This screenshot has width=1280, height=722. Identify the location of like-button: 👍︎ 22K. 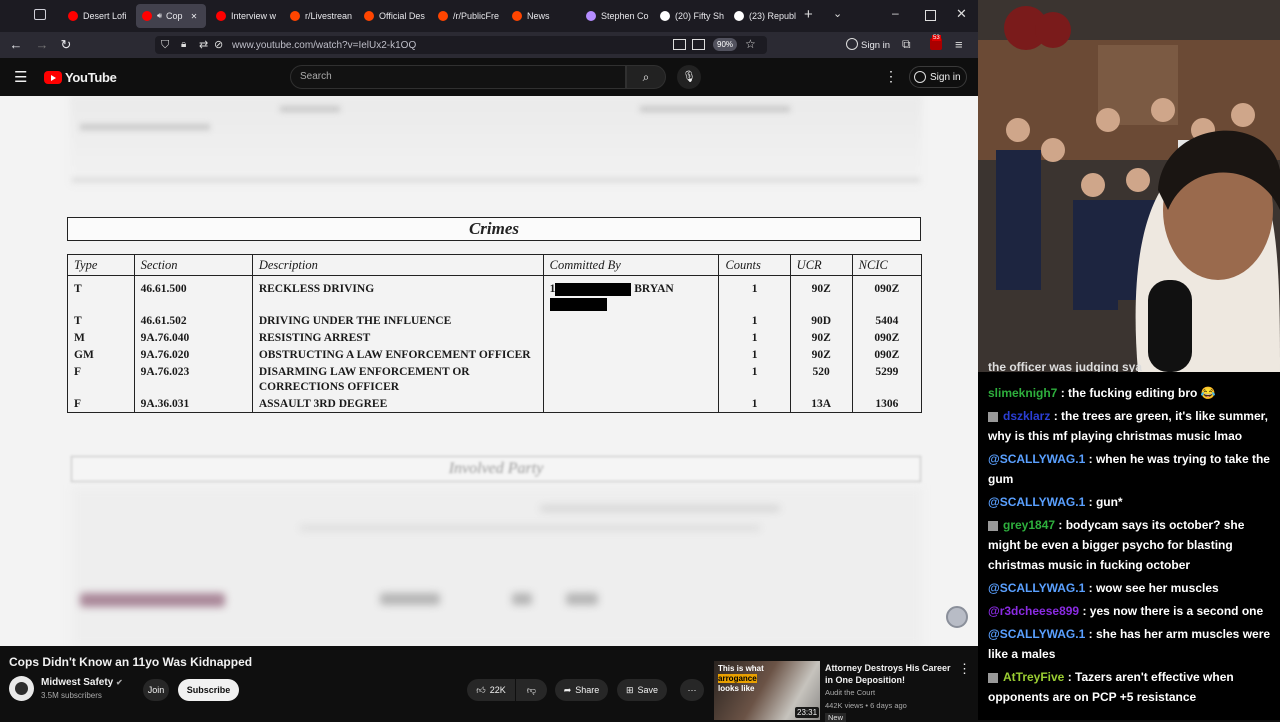
(491, 690).